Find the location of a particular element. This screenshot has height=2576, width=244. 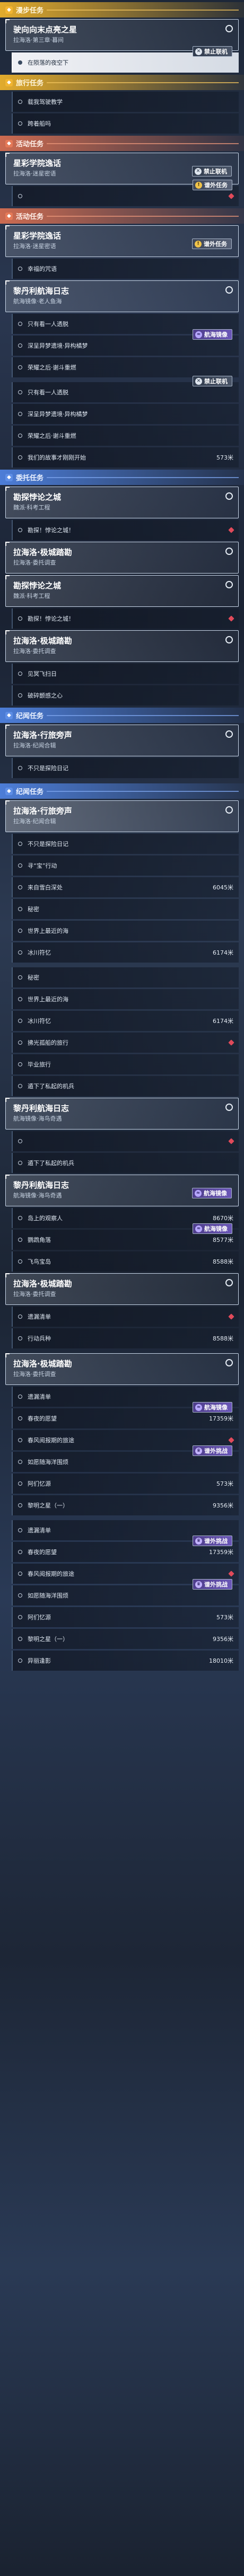

objective-distance: 6174米 is located at coordinates (223, 1021).